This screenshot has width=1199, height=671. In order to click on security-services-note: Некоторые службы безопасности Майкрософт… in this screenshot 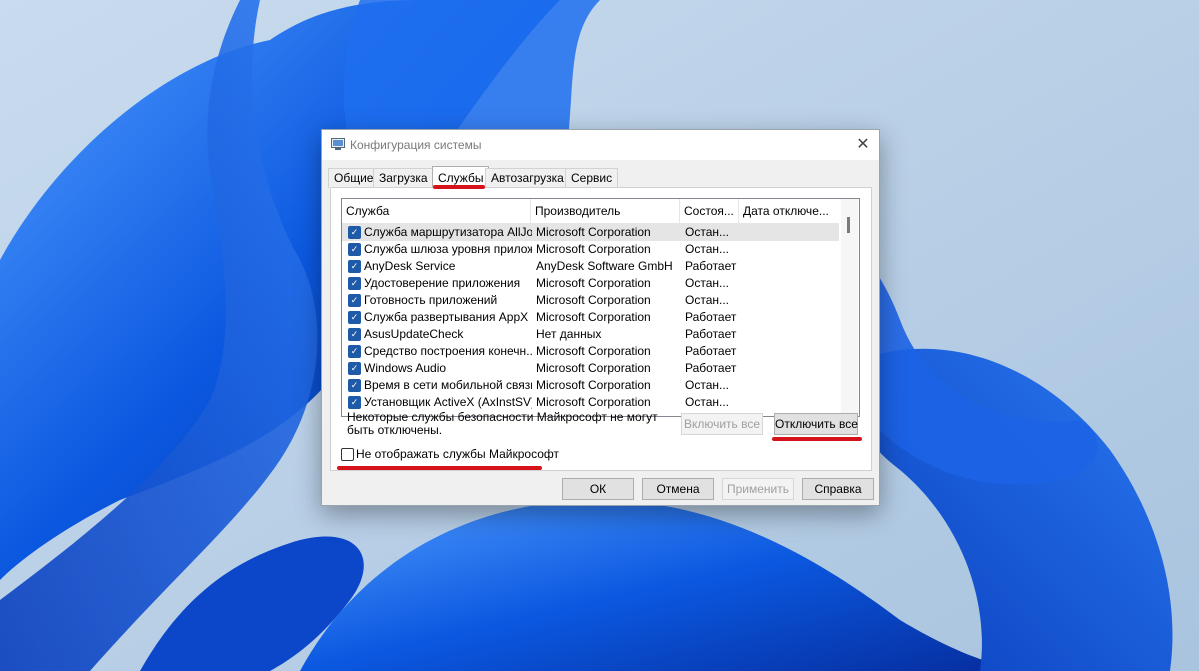, I will do `click(502, 423)`.